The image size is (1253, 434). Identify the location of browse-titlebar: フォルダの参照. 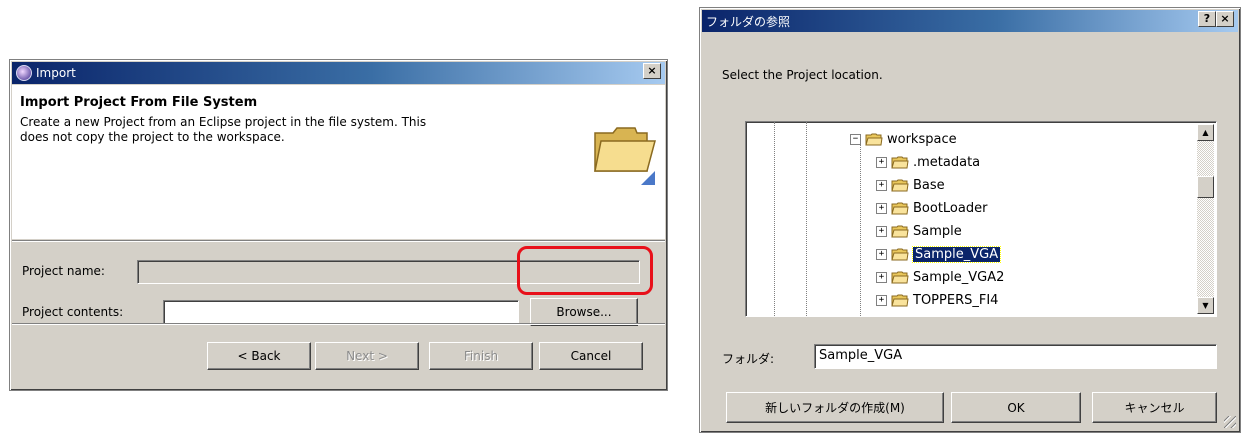
(970, 21).